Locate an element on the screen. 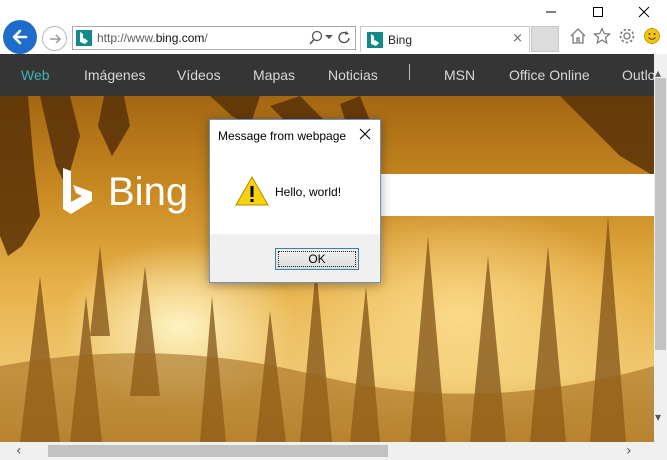 The width and height of the screenshot is (667, 460). bing-search-box is located at coordinates (517, 195).